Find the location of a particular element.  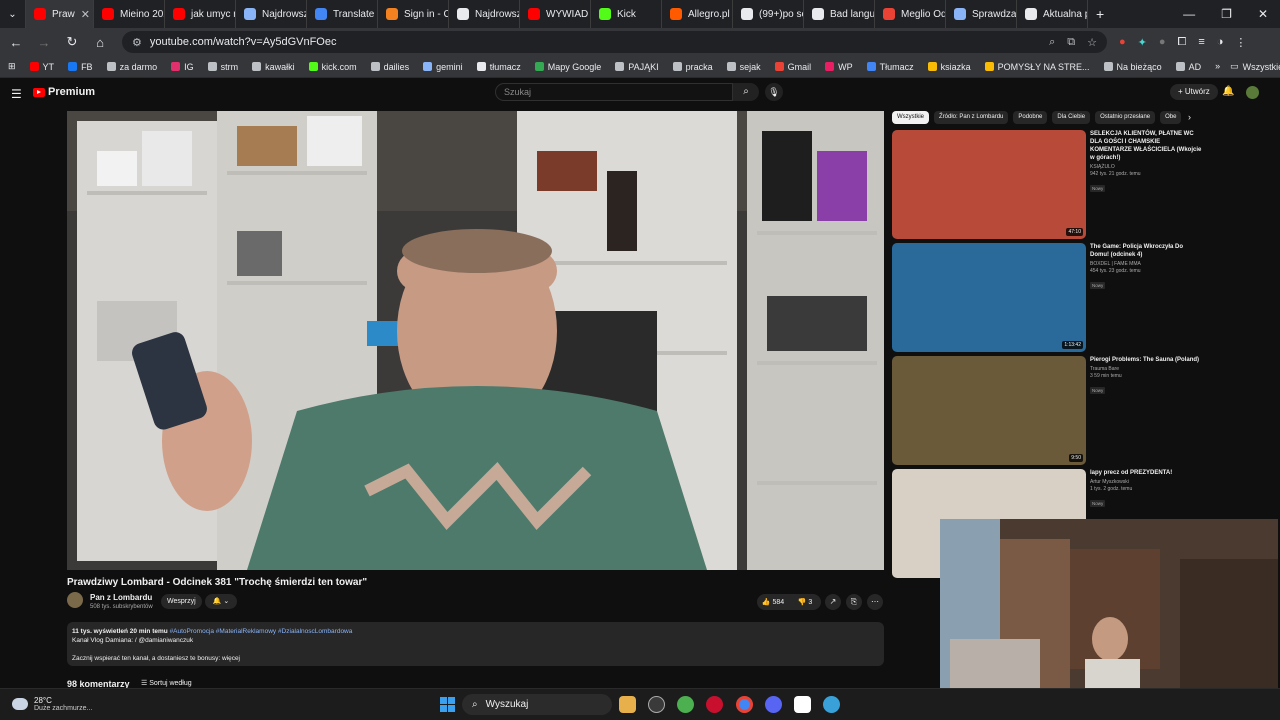

close-window-icon: ✕ is located at coordinates (1263, 14).